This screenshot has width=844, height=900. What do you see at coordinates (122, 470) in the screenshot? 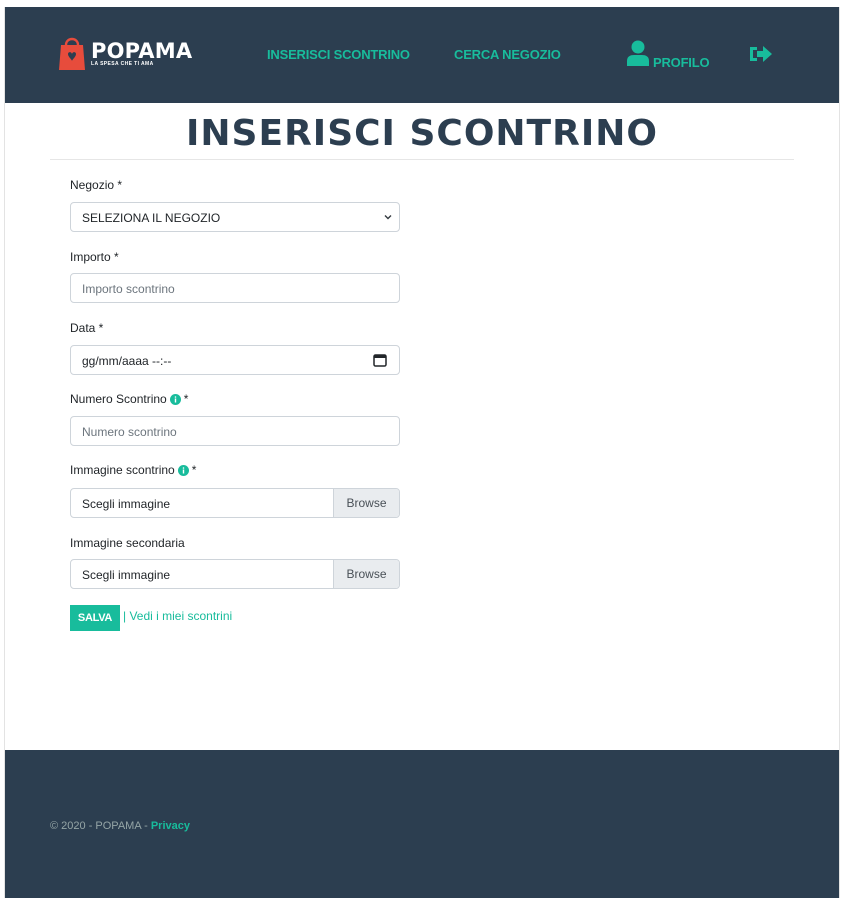
I see `receipt-image-label-text: Immagine scontrino` at bounding box center [122, 470].